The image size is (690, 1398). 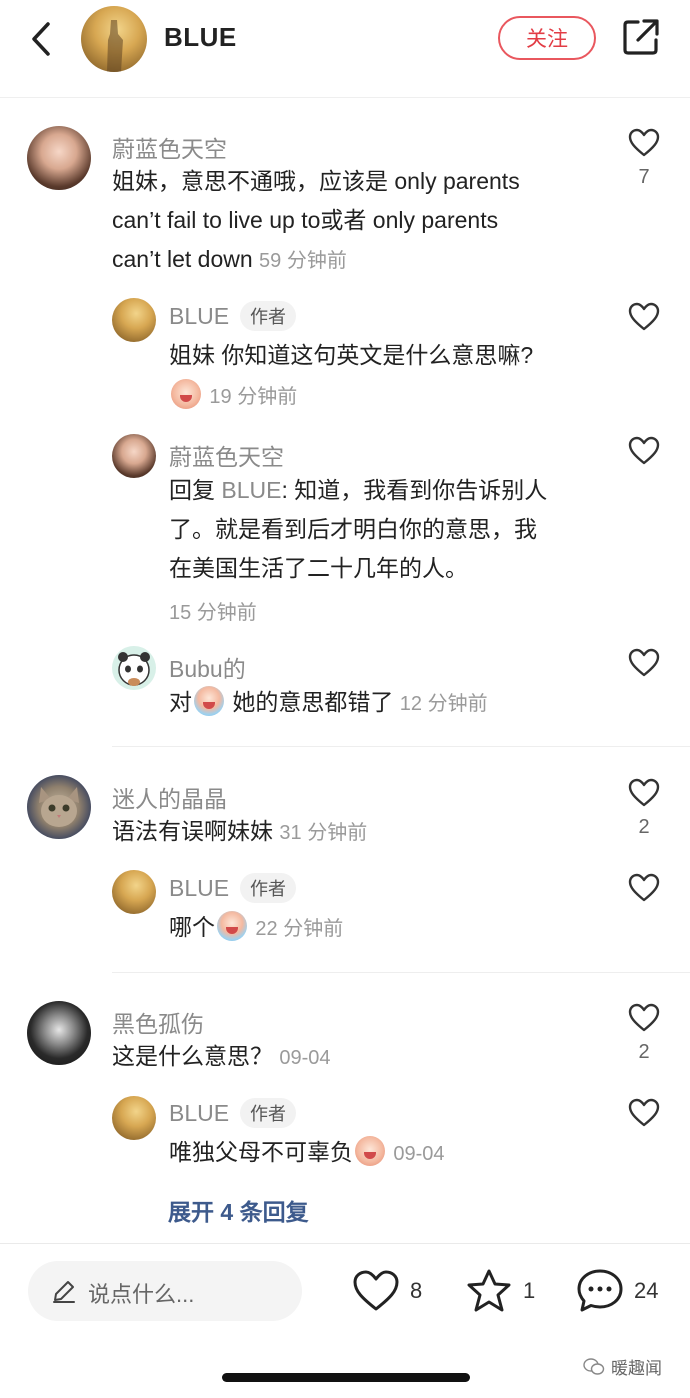 What do you see at coordinates (351, 355) in the screenshot?
I see `reply-text: 姐妹 你知道这句英文是什么意思嘛?` at bounding box center [351, 355].